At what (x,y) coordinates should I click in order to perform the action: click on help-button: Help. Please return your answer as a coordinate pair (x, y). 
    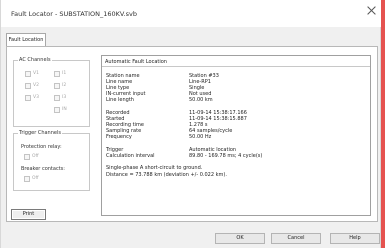
    Looking at the image, I should click on (355, 238).